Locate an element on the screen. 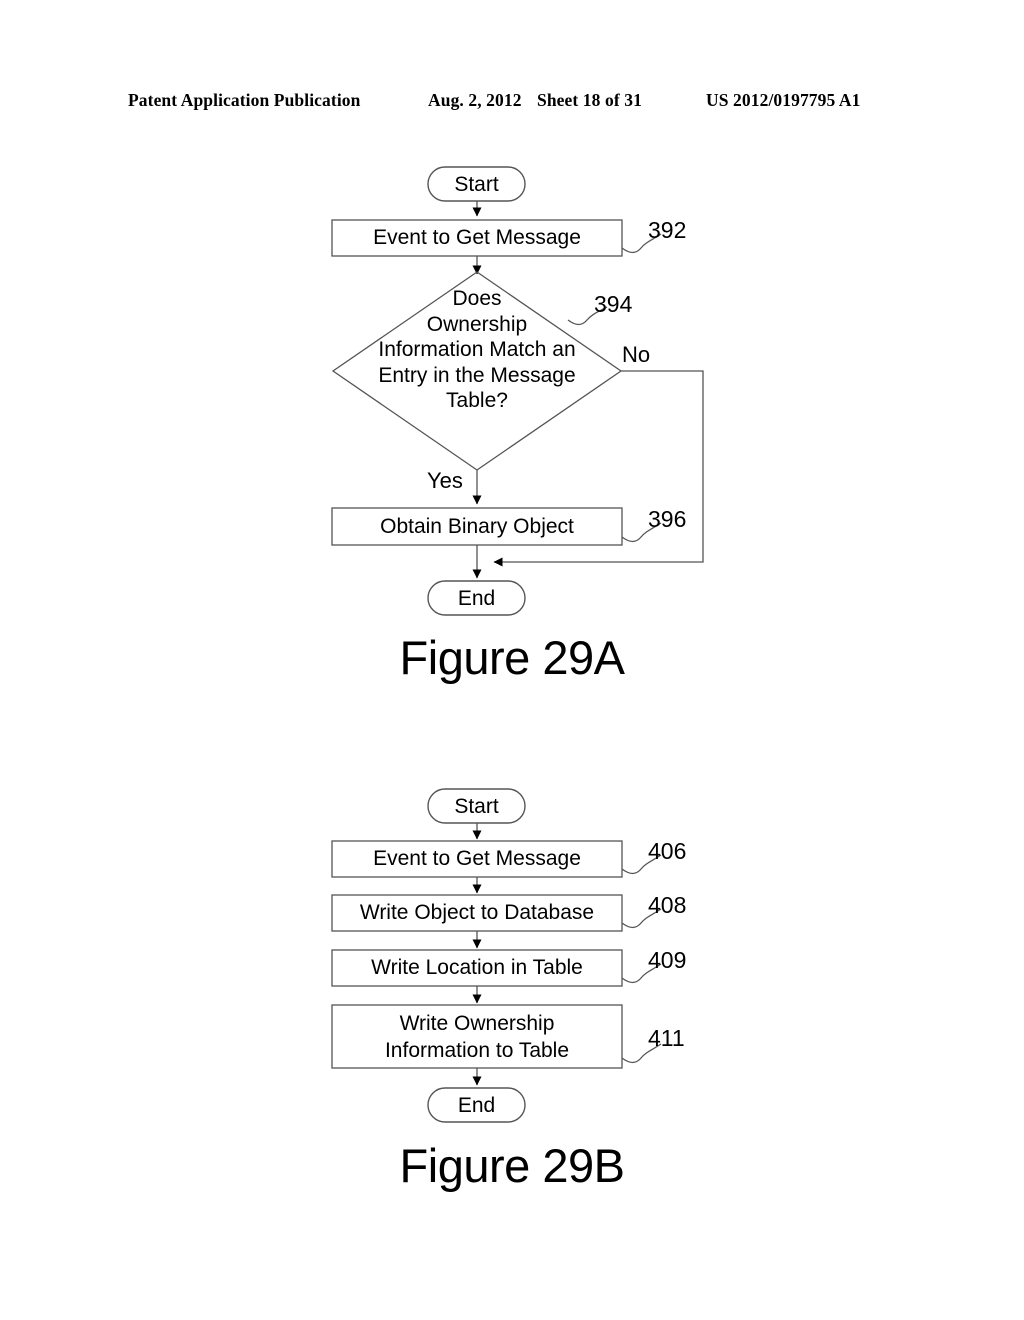  figure-caption-29b: Figure 29B is located at coordinates (512, 1165).